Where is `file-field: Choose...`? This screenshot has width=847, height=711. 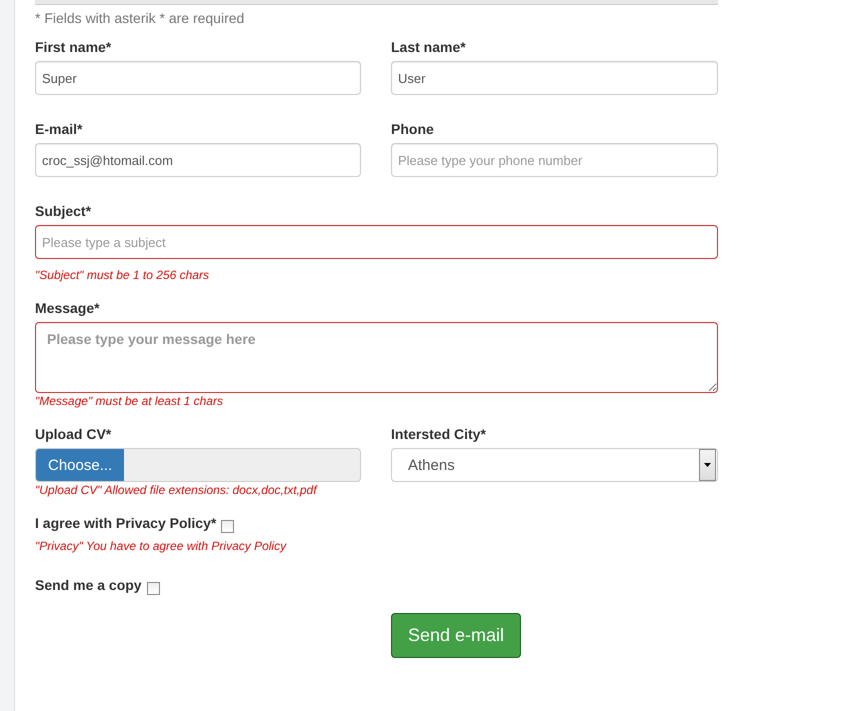
file-field: Choose... is located at coordinates (198, 465).